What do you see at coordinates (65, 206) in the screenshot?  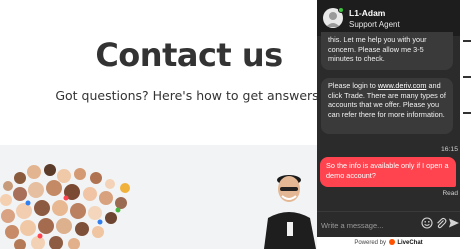 I see `community-avatars-image` at bounding box center [65, 206].